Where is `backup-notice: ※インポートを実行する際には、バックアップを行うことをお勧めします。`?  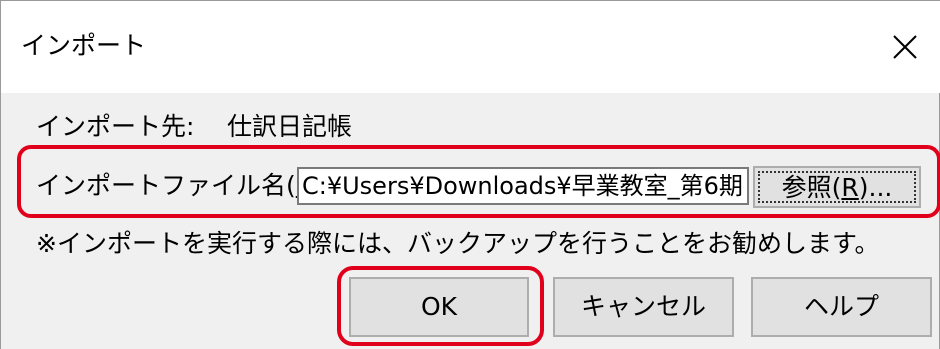
backup-notice: ※インポートを実行する際には、バックアップを行うことをお勧めします。 is located at coordinates (458, 243).